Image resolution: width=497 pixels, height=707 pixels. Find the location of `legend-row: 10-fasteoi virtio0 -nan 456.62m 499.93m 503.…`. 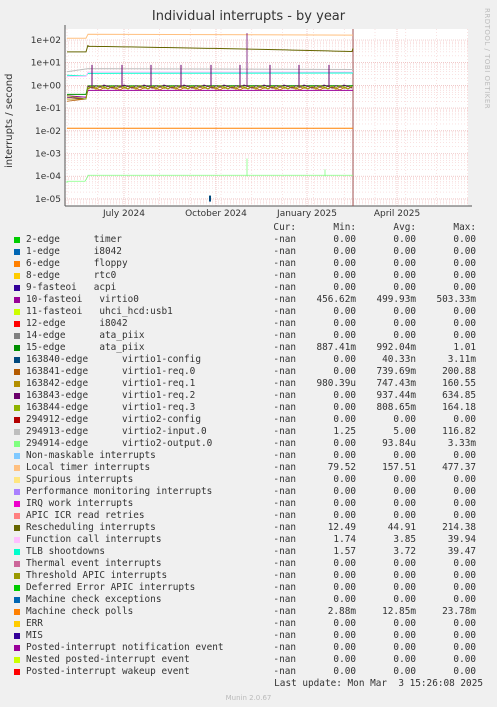

legend-row: 10-fasteoi virtio0 -nan 456.62m 499.93m 503.… is located at coordinates (248, 300).